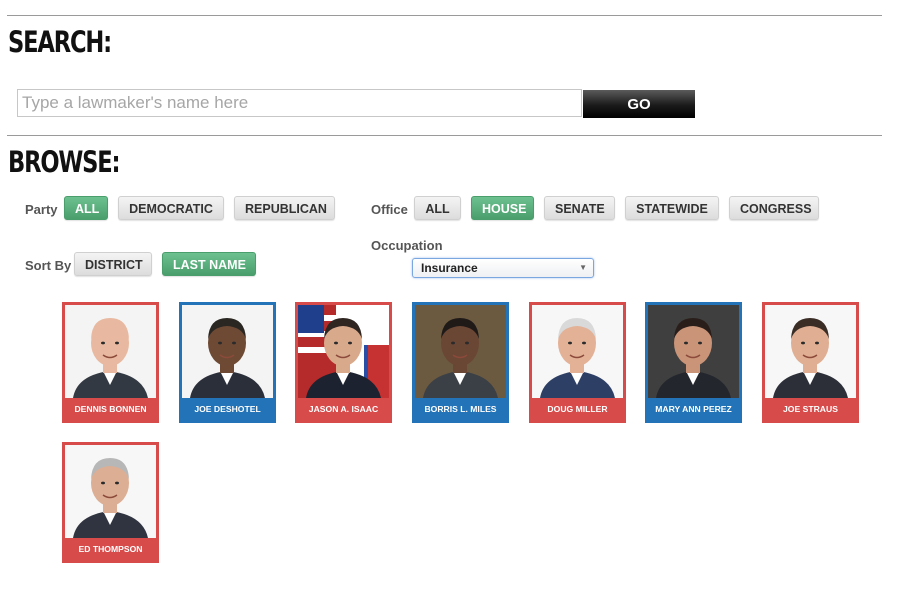 The width and height of the screenshot is (900, 600). I want to click on lawmaker-card: DENNIS BONNEN, so click(110, 362).